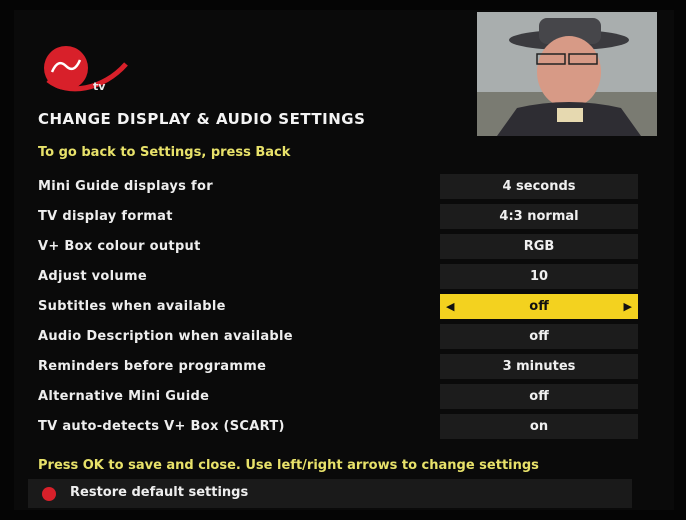  Describe the element at coordinates (334, 337) in the screenshot. I see `setting-row: Audio Description when available off` at that location.